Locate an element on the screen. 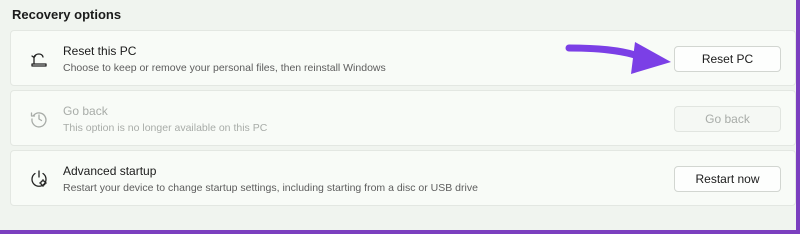  option-title: Advanced startup is located at coordinates (110, 171).